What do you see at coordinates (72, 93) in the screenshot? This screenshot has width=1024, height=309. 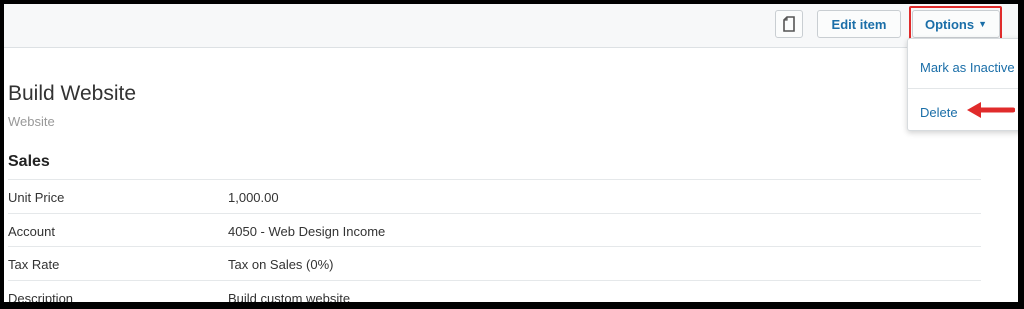 I see `item-name: Build Website` at bounding box center [72, 93].